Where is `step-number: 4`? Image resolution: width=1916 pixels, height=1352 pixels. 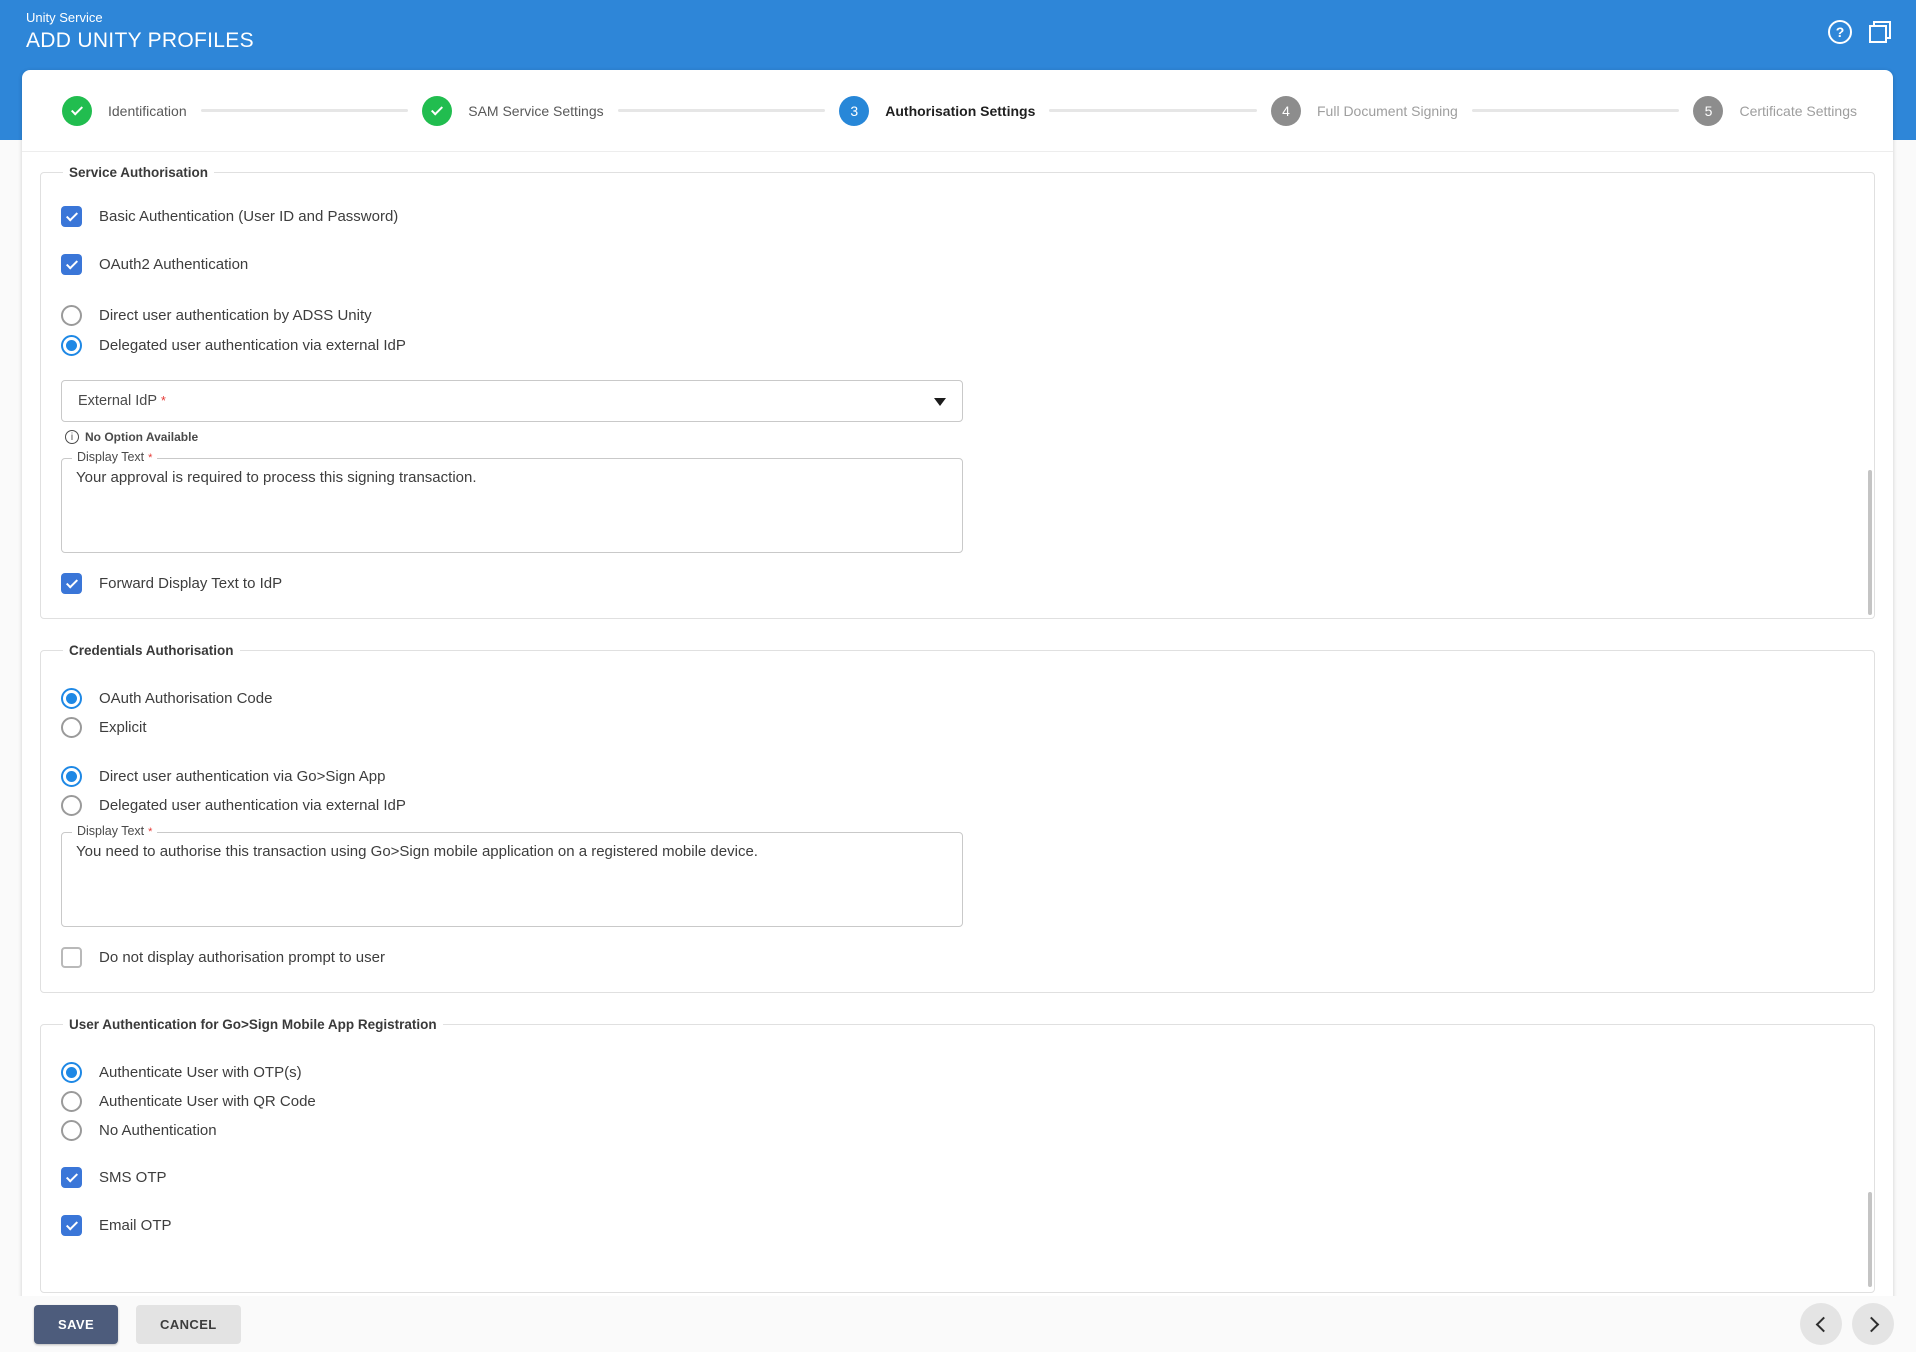
step-number: 4 is located at coordinates (1286, 110).